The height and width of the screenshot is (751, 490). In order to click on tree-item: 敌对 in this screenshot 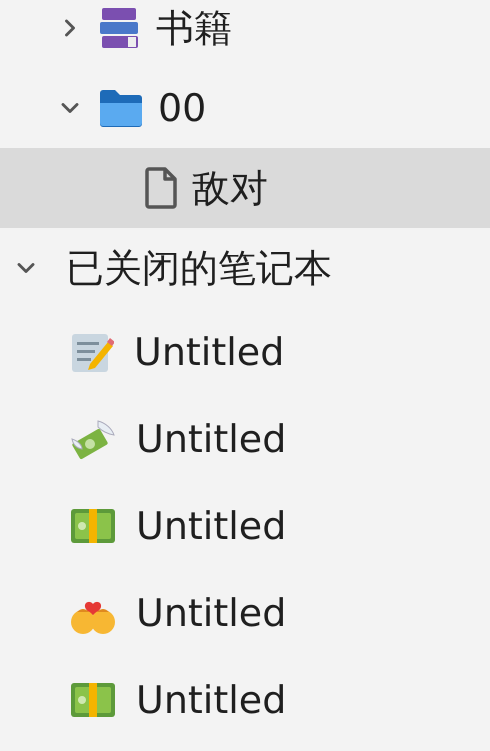, I will do `click(245, 188)`.